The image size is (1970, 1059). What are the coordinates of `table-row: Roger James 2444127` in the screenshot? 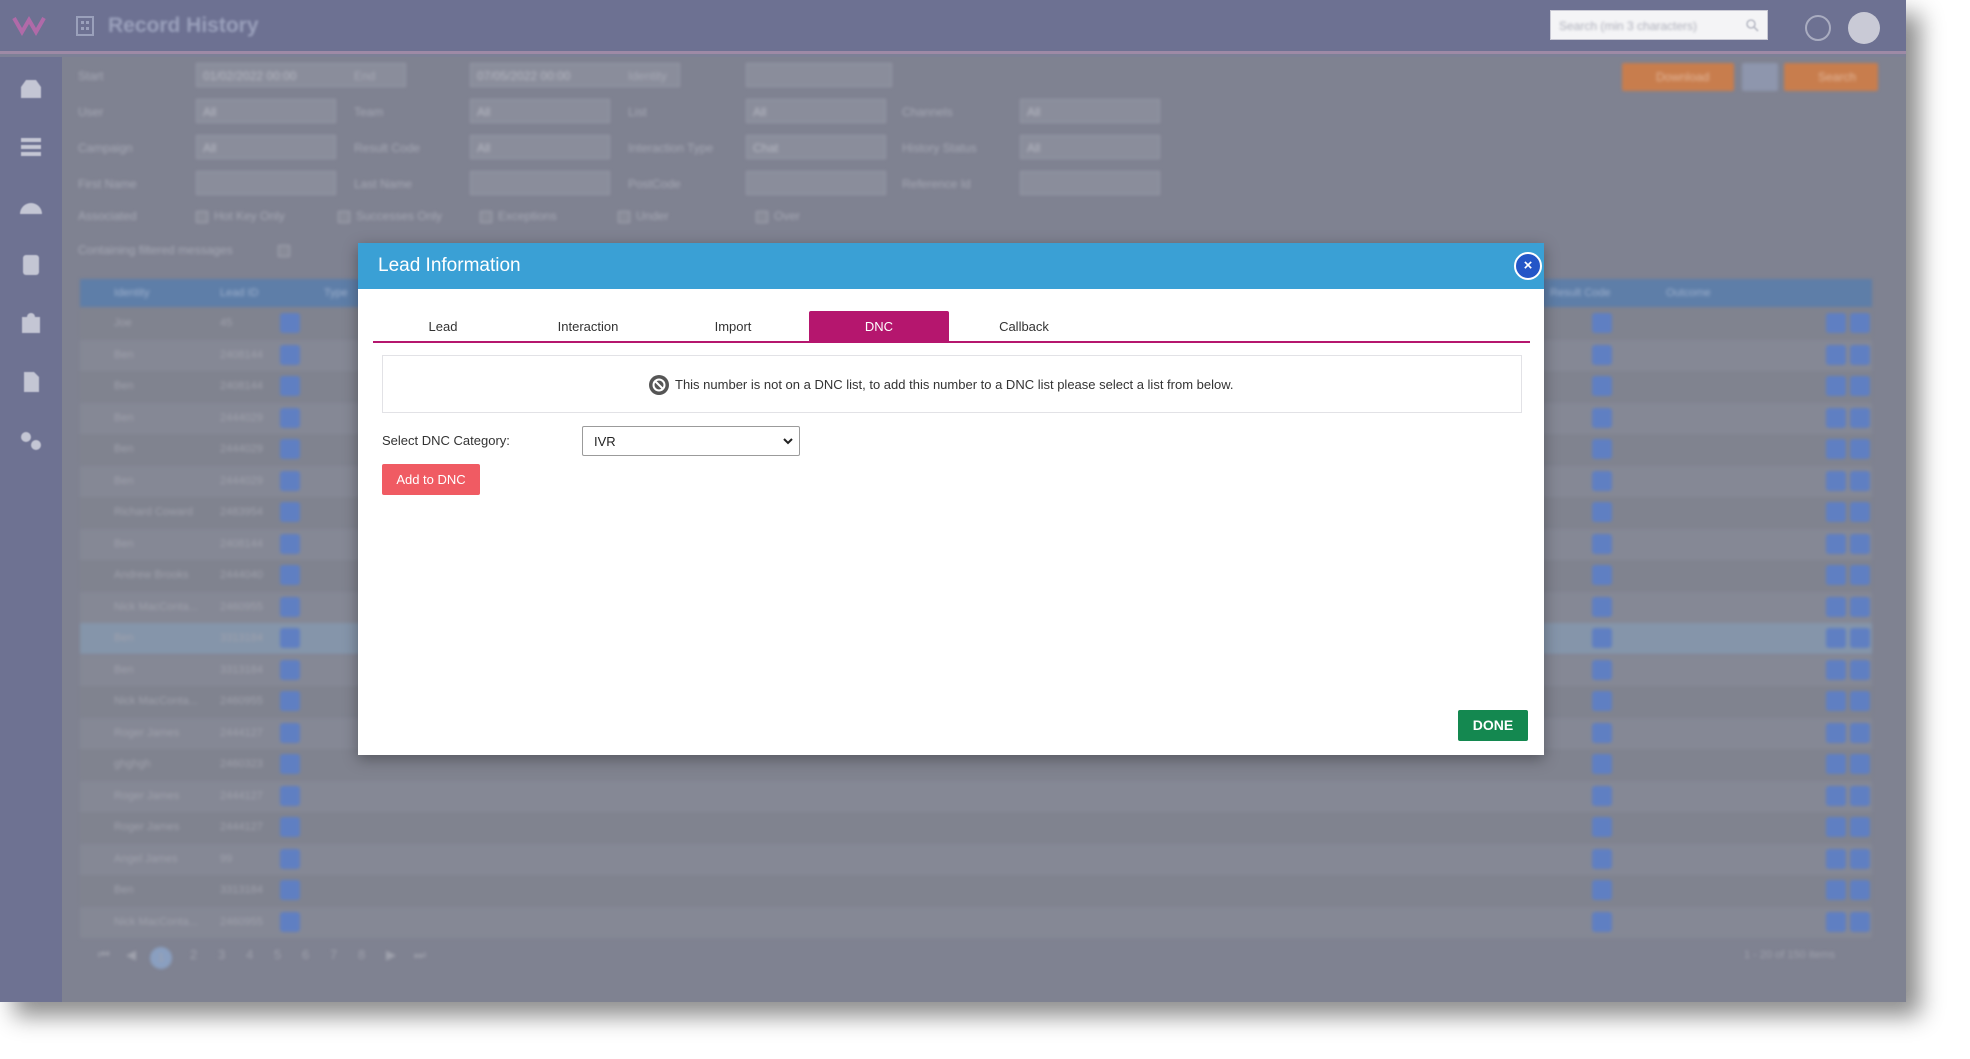 It's located at (976, 796).